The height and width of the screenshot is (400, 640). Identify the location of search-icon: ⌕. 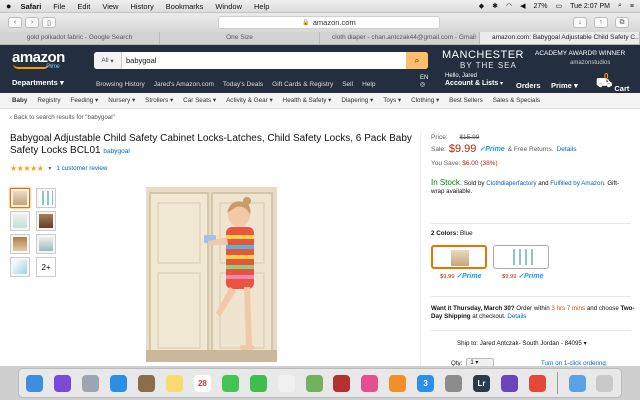
(620, 6).